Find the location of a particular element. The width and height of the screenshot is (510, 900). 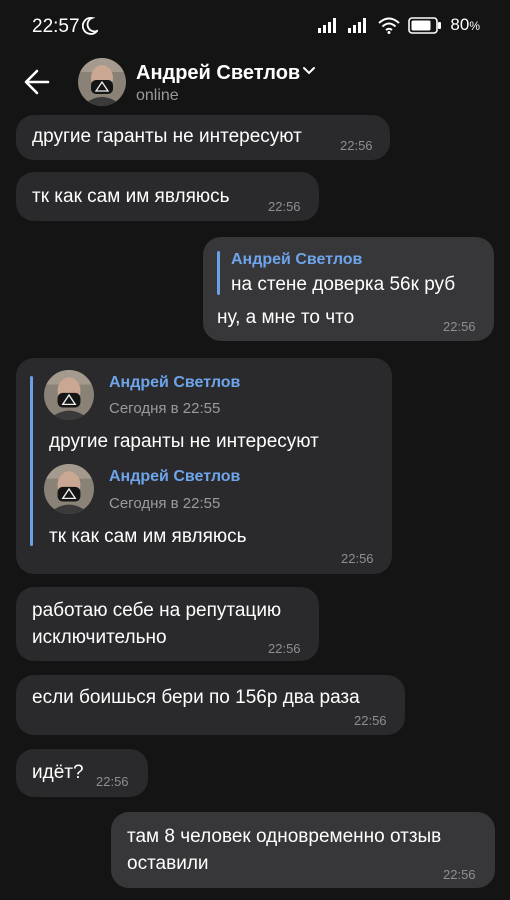

message-text-line-1: там 8 человек одновременно отзыв is located at coordinates (284, 836).